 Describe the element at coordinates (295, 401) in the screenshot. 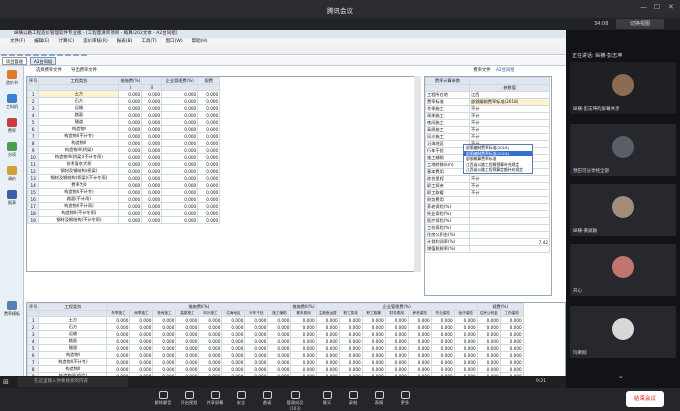

I see `toolbar-button-5: 管理成员(103)` at that location.